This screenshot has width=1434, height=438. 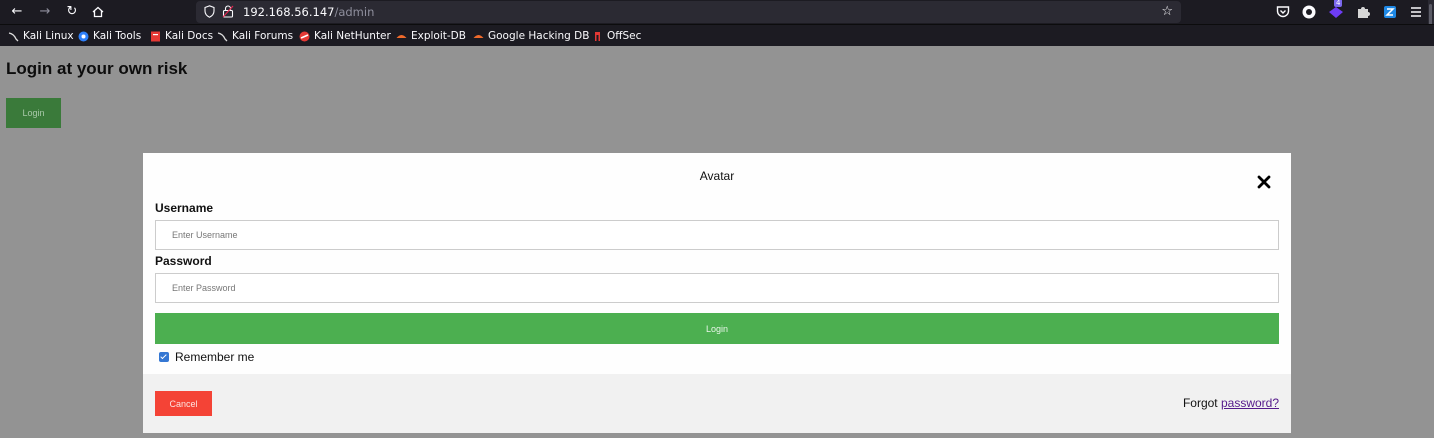 I want to click on bookmark-kali-linux: Kali Linux, so click(x=41, y=36).